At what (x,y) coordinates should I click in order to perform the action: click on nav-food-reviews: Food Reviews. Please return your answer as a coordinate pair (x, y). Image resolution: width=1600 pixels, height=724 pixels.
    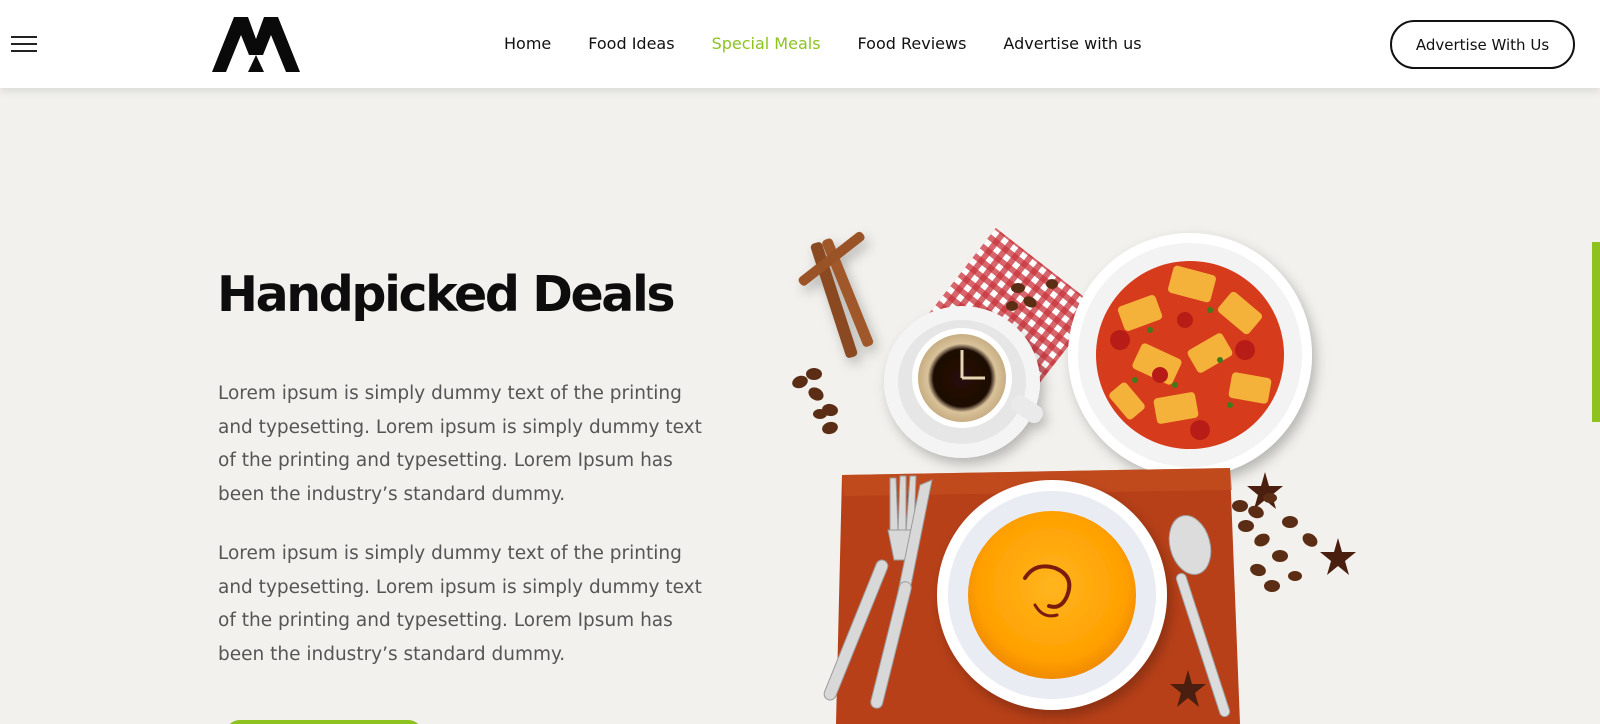
    Looking at the image, I should click on (912, 43).